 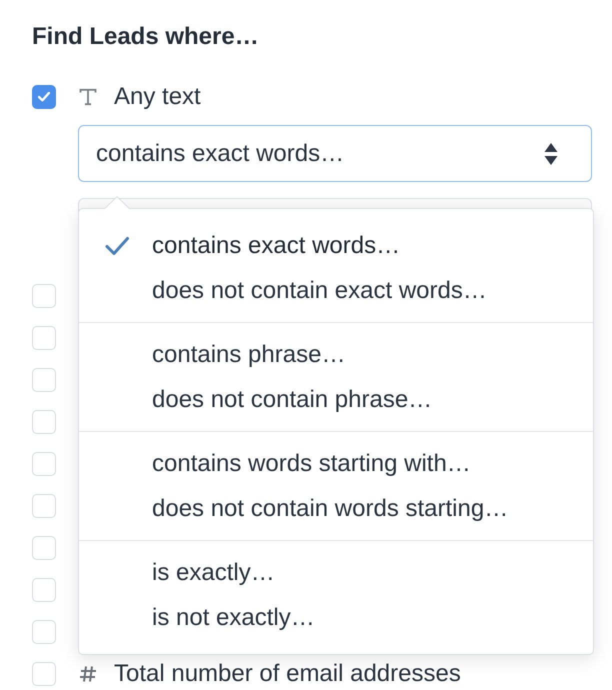 What do you see at coordinates (287, 674) in the screenshot?
I see `criterion-label: Total number of email addresses` at bounding box center [287, 674].